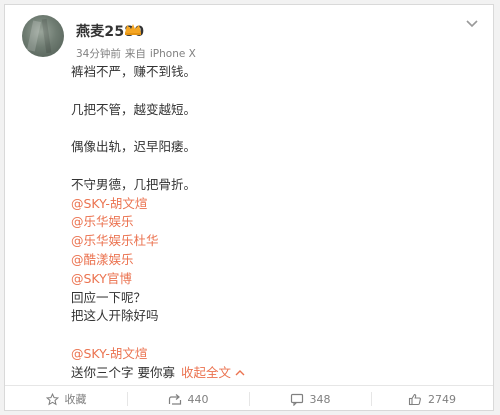 The height and width of the screenshot is (415, 500). Describe the element at coordinates (98, 54) in the screenshot. I see `post-time: 34分钟前` at that location.